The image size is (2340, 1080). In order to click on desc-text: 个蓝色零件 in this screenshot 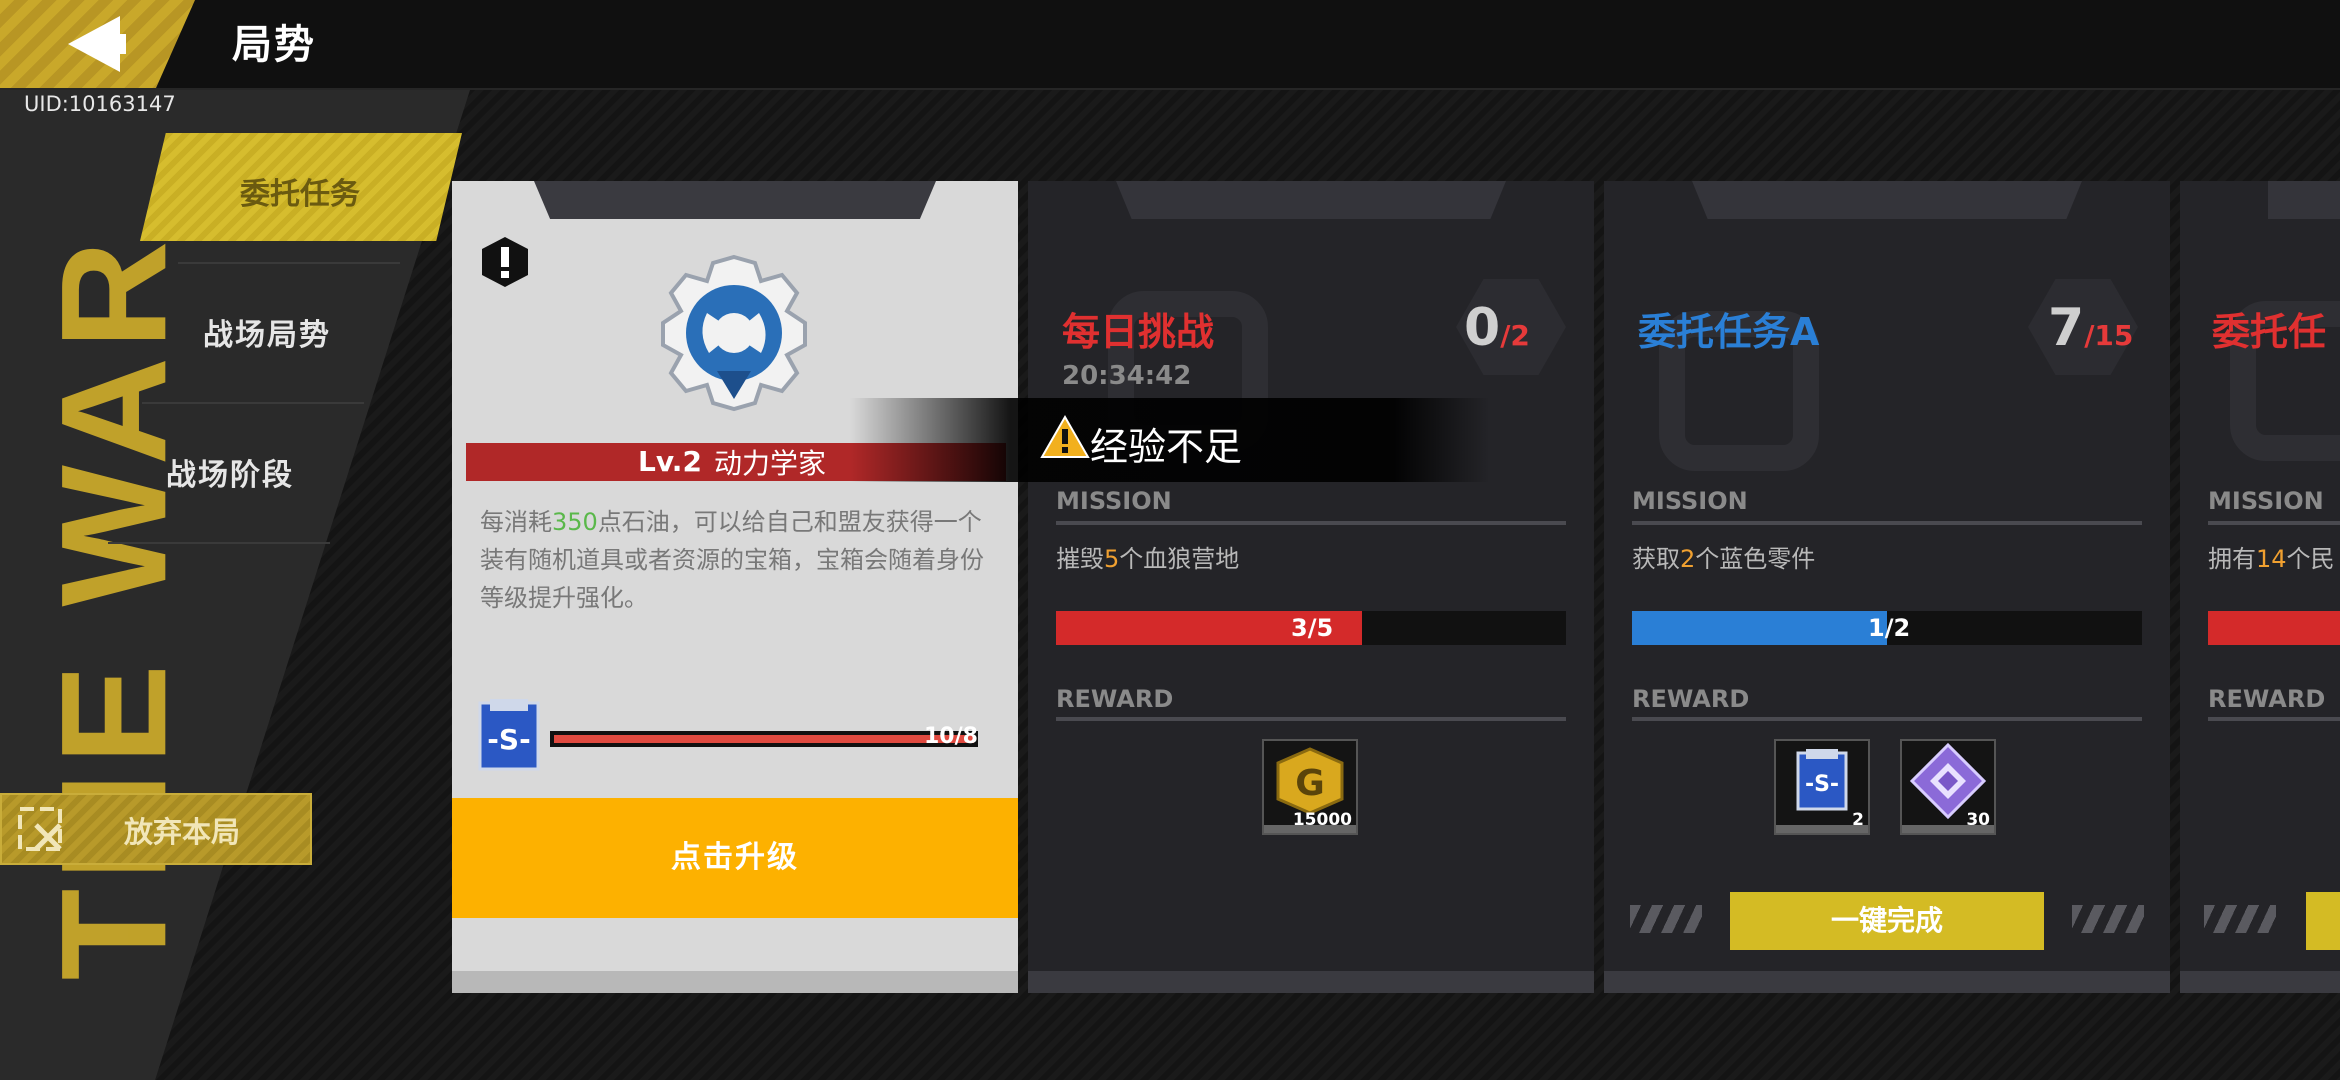, I will do `click(1755, 559)`.